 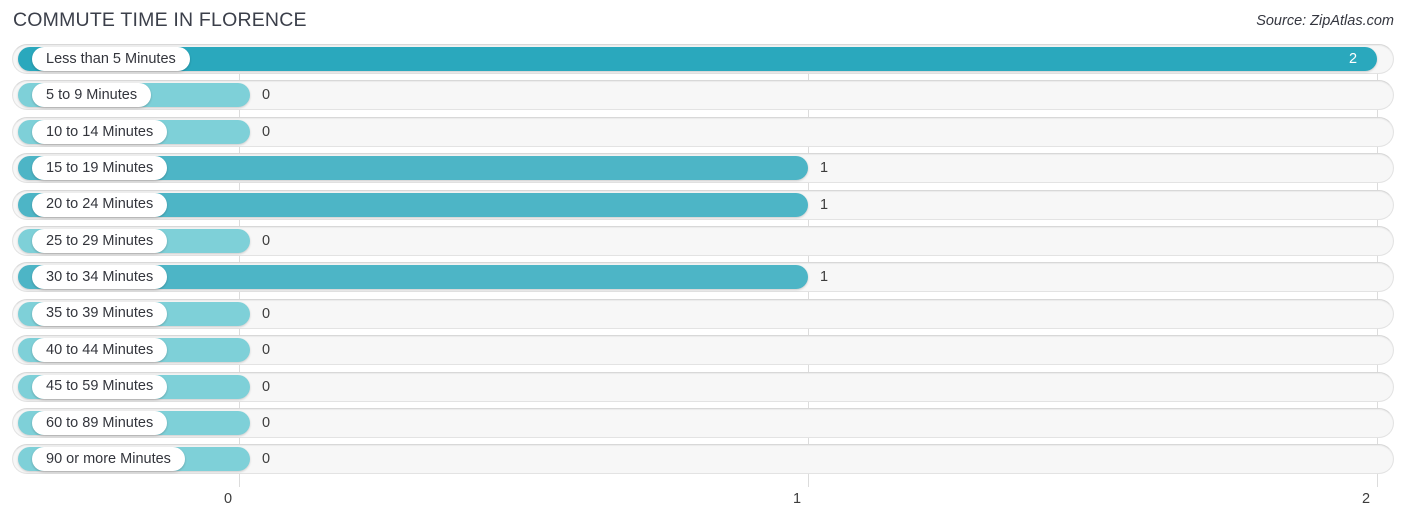 I want to click on bar-label-text: 40 to 44 Minutes, so click(x=100, y=349).